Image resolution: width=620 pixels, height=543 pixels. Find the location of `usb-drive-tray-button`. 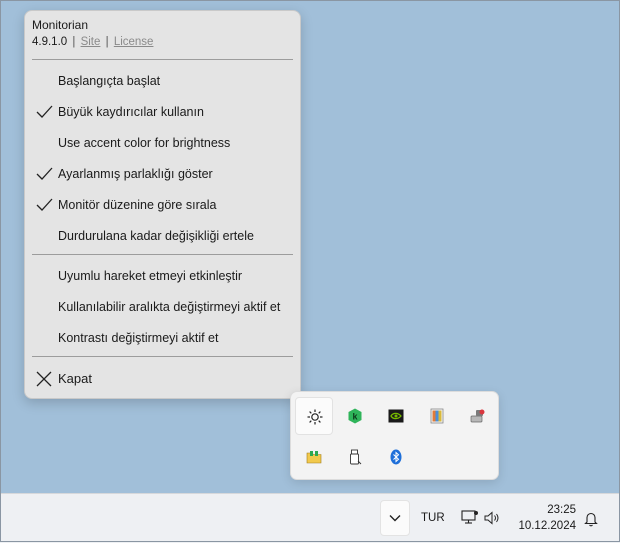

usb-drive-tray-button is located at coordinates (355, 457).